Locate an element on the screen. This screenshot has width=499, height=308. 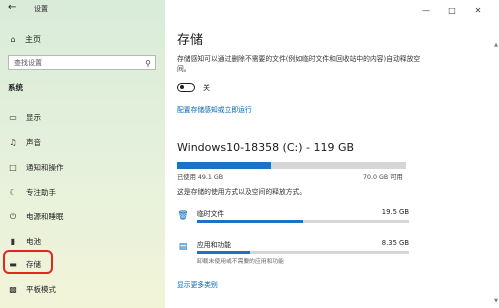
battery-icon: ▮ is located at coordinates (13, 241).